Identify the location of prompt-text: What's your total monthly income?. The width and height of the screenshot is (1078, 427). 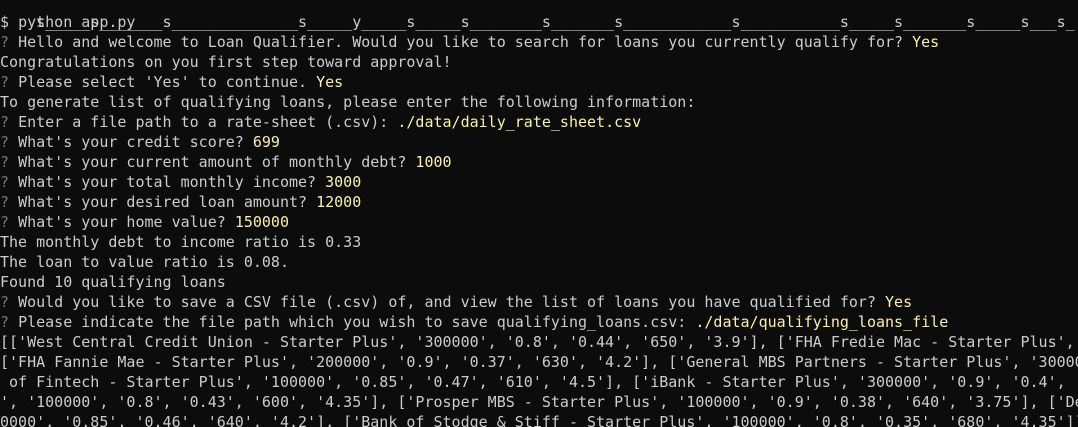
(167, 182).